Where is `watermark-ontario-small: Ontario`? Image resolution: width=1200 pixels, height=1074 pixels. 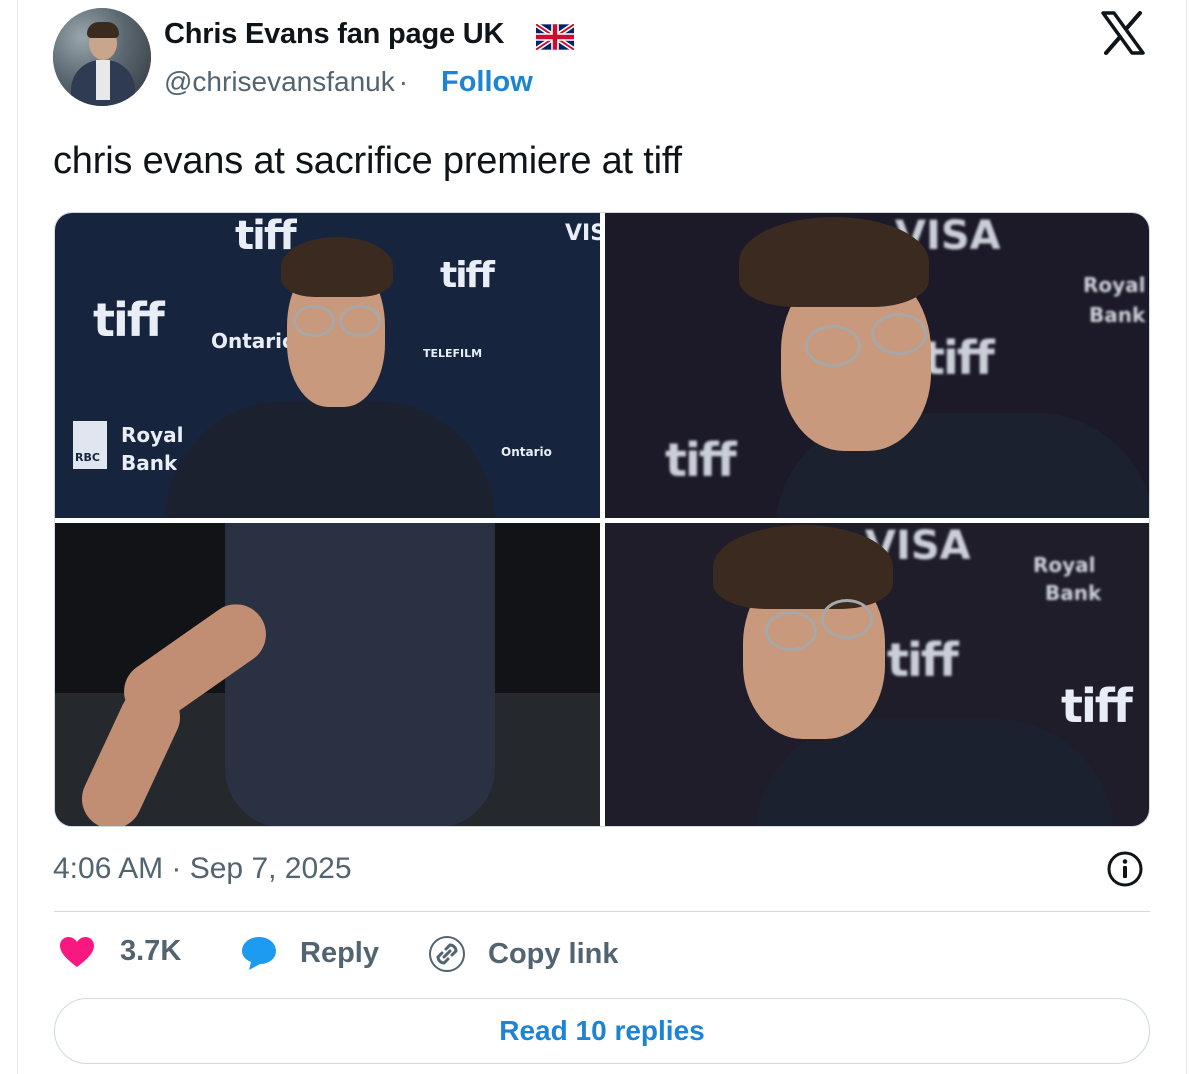 watermark-ontario-small: Ontario is located at coordinates (526, 452).